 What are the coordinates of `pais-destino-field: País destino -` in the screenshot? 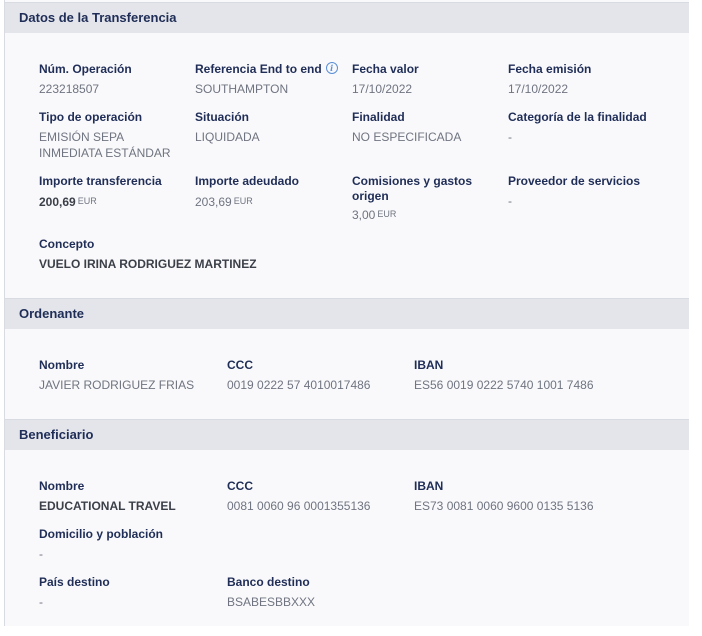 It's located at (74, 592).